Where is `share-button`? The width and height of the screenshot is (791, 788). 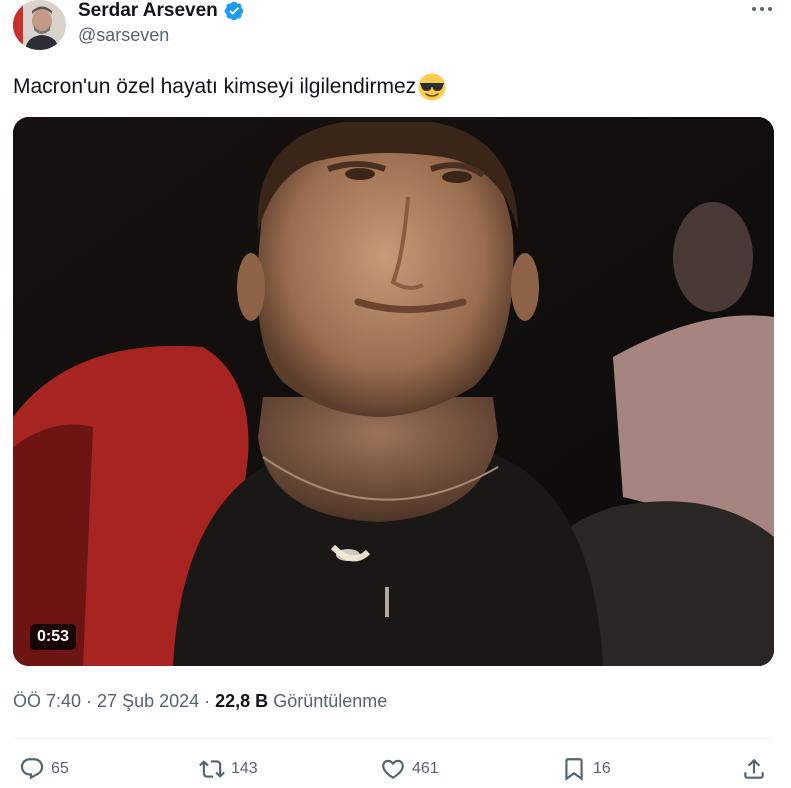 share-button is located at coordinates (757, 769).